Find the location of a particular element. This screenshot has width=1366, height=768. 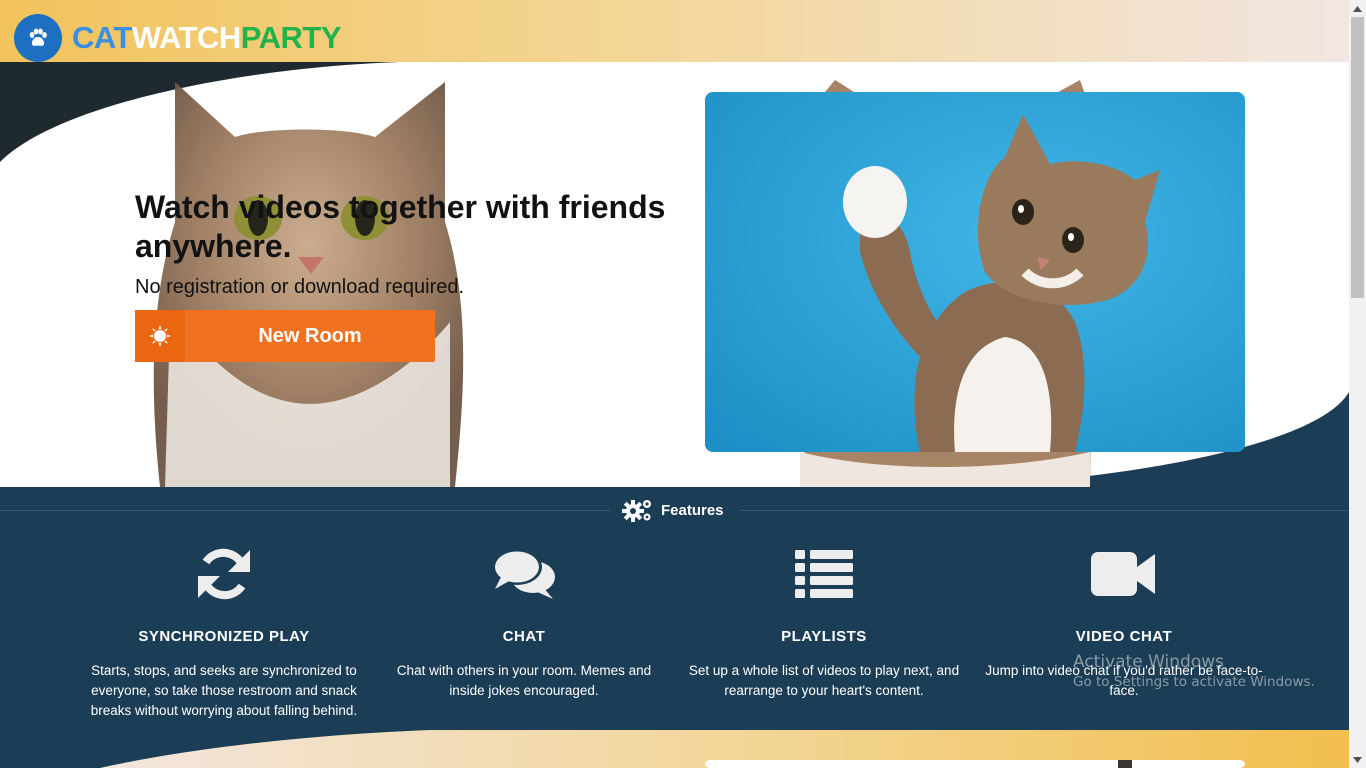

logo is located at coordinates (38, 38).